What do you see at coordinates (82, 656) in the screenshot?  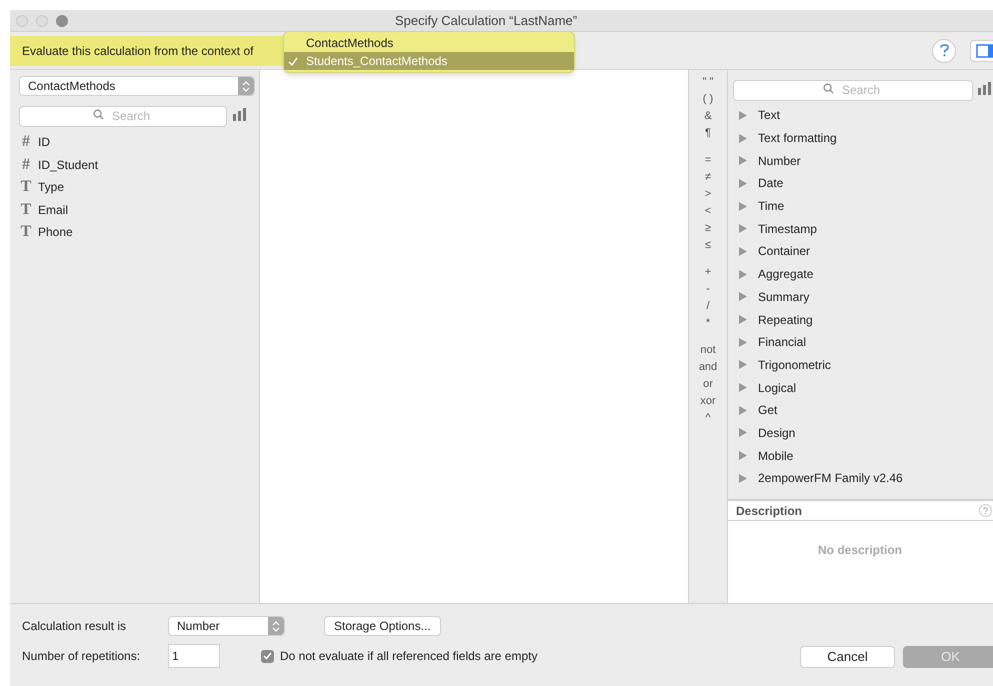 I see `repetitions-label: Number of repetitions:` at bounding box center [82, 656].